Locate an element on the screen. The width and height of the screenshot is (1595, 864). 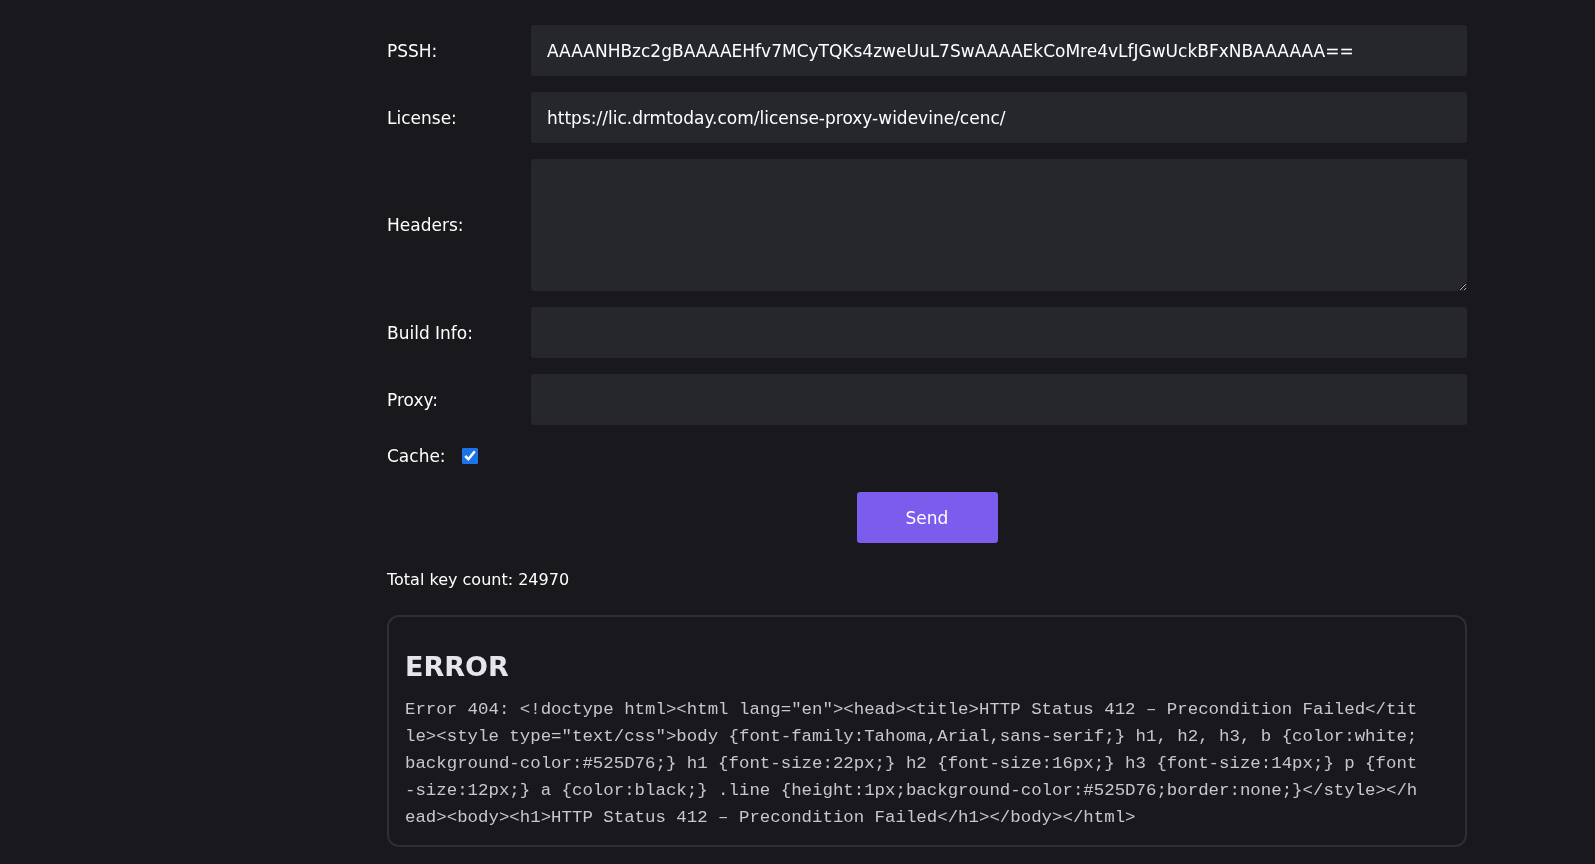
field-label: License: is located at coordinates (422, 117).